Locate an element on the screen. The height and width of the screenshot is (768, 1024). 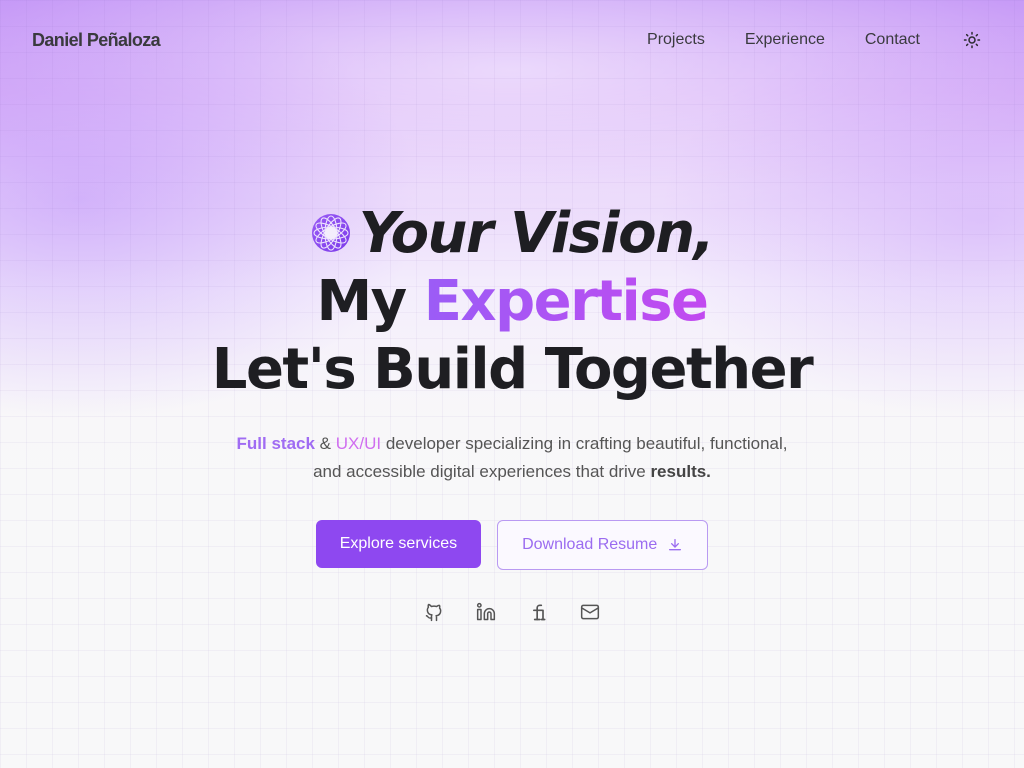
full-stack-highlight: Full stack is located at coordinates (275, 443).